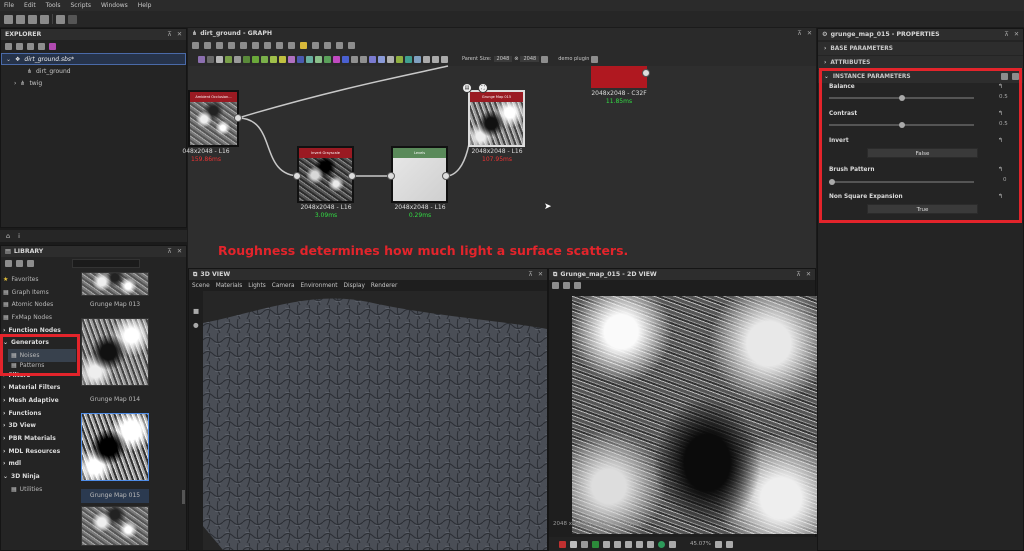 This screenshot has height=551, width=1024. Describe the element at coordinates (8, 19) in the screenshot. I see `new-icon` at that location.